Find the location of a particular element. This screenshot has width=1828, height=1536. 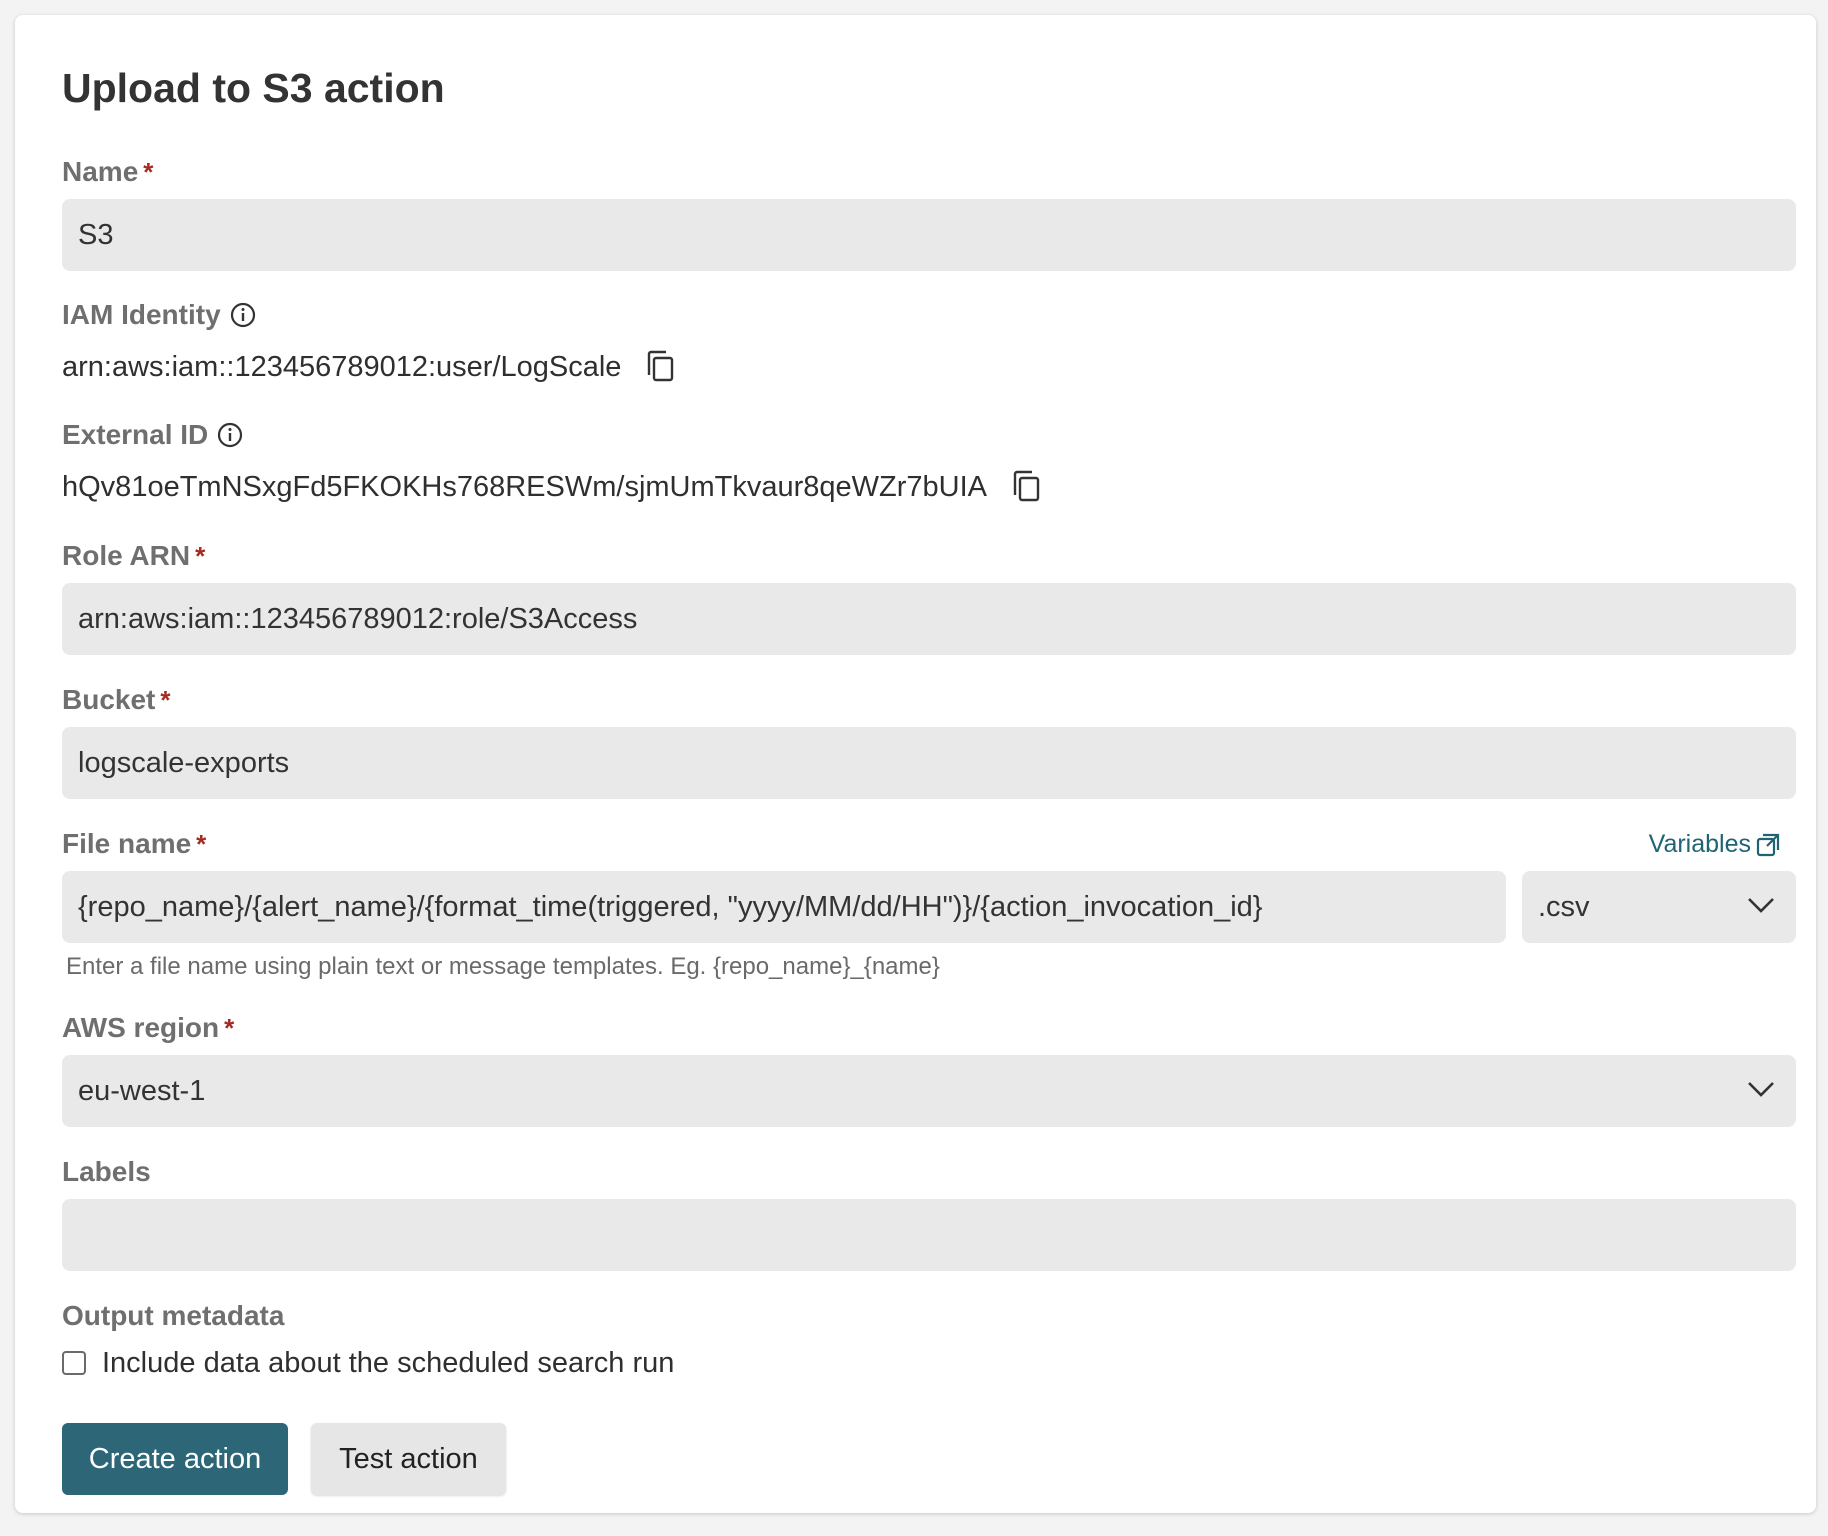

name-label: Name * is located at coordinates (107, 172).